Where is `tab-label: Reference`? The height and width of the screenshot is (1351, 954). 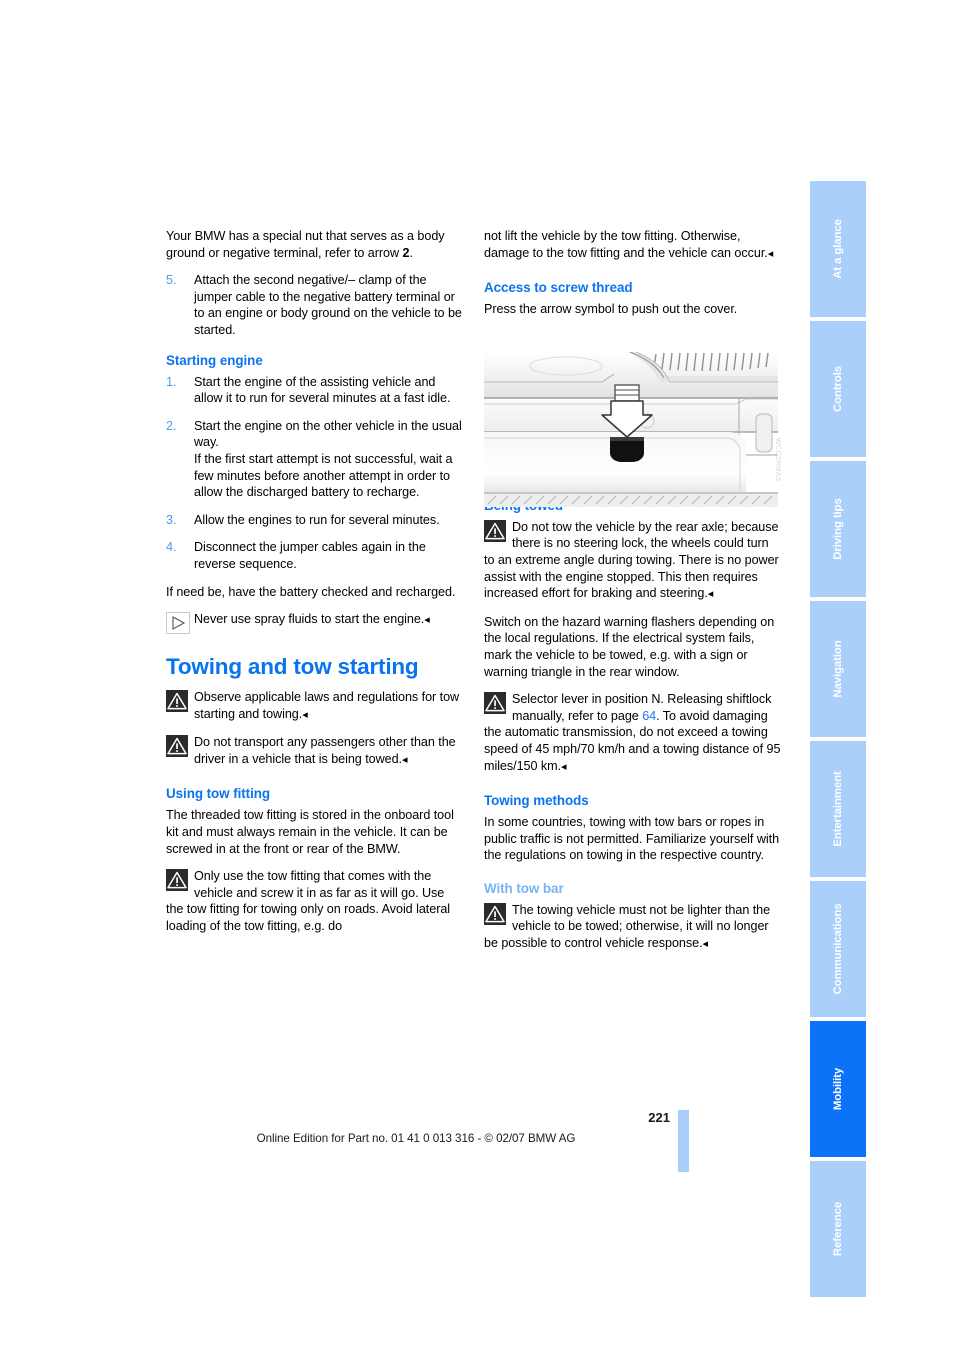 tab-label: Reference is located at coordinates (838, 1229).